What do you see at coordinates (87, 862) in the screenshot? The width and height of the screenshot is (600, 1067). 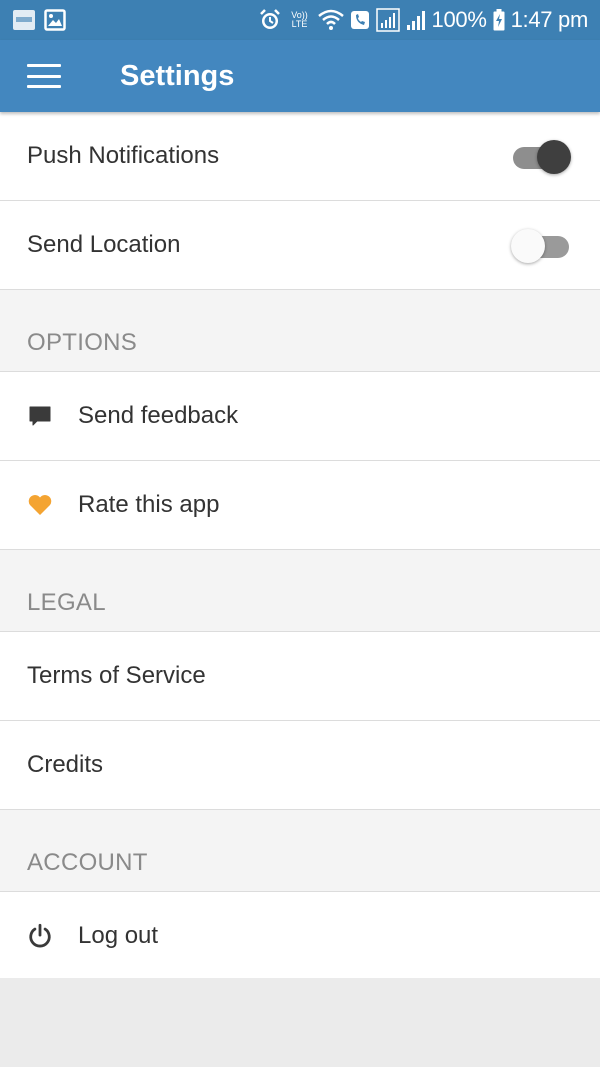 I see `section-title-account: ACCOUNT` at bounding box center [87, 862].